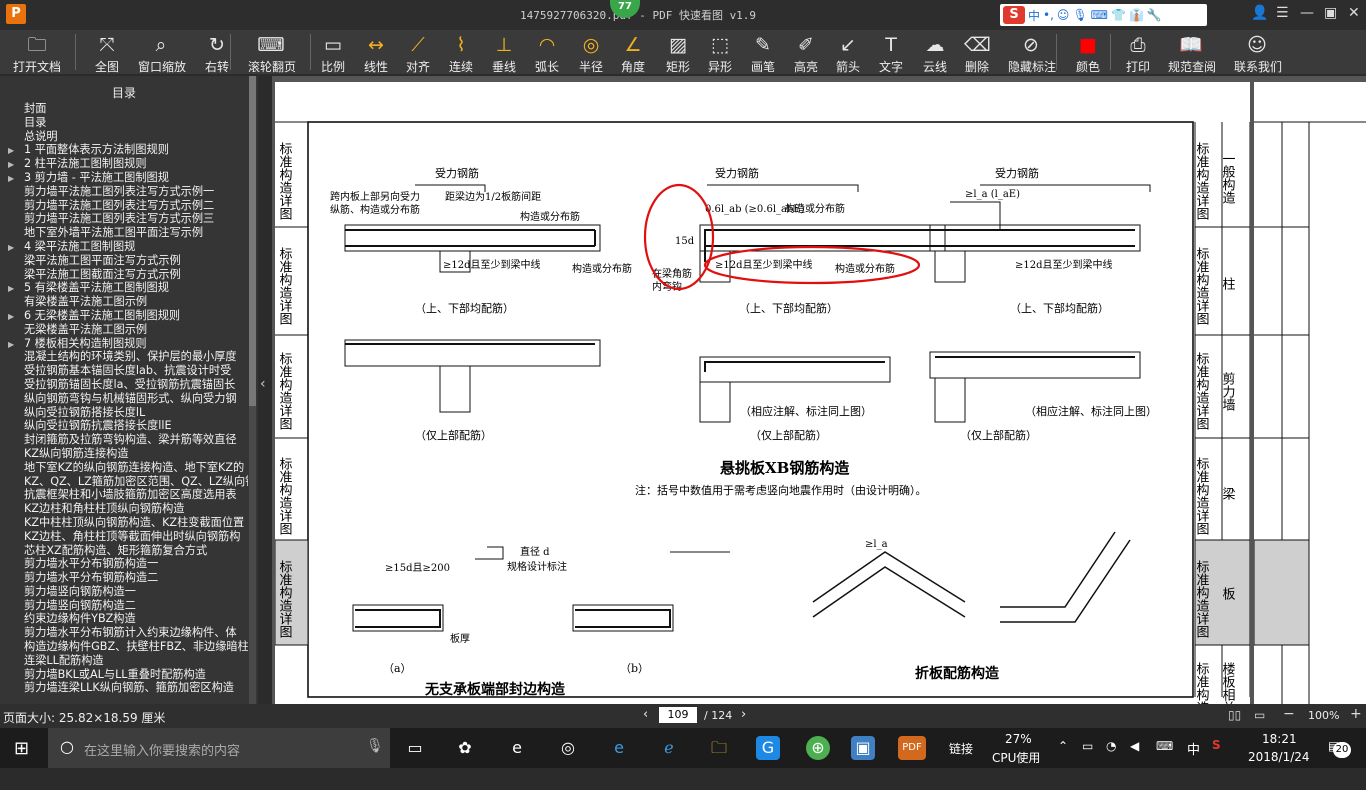 The height and width of the screenshot is (790, 1366). Describe the element at coordinates (1193, 759) in the screenshot. I see `input-lang: 中` at that location.